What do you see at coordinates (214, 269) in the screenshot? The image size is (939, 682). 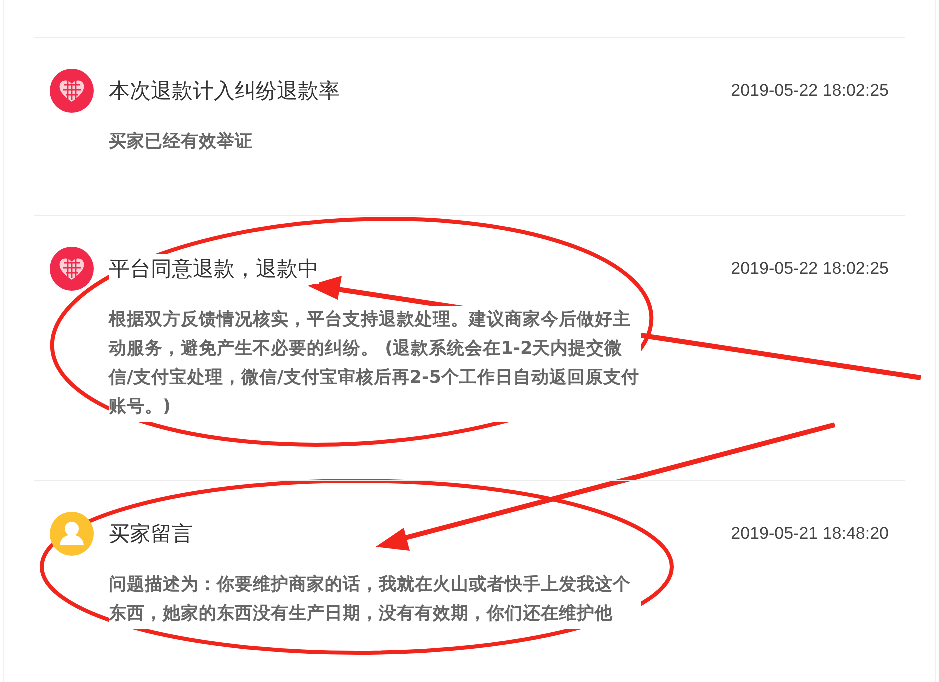 I see `entry-title: 平台同意退款，退款中` at bounding box center [214, 269].